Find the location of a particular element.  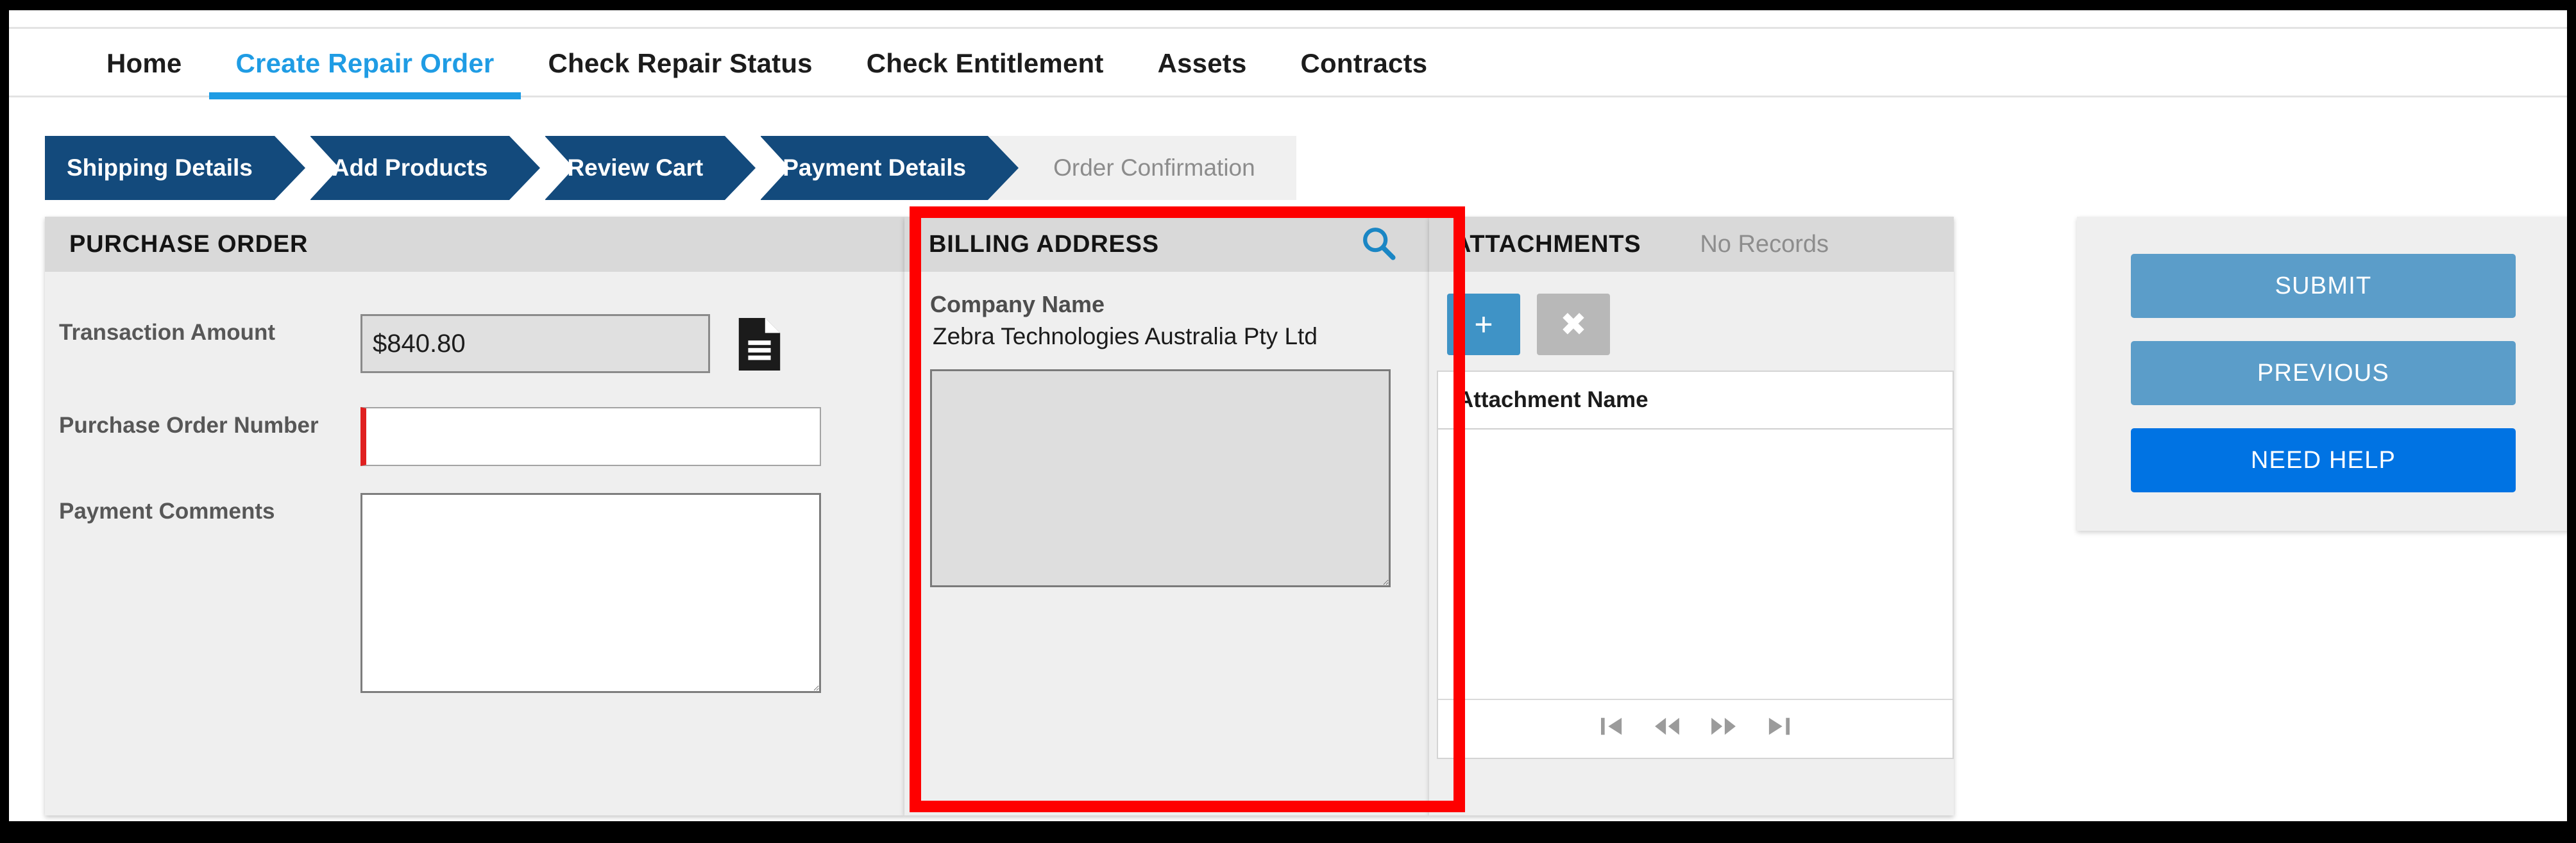

step-add-products: Add Products is located at coordinates (424, 168).